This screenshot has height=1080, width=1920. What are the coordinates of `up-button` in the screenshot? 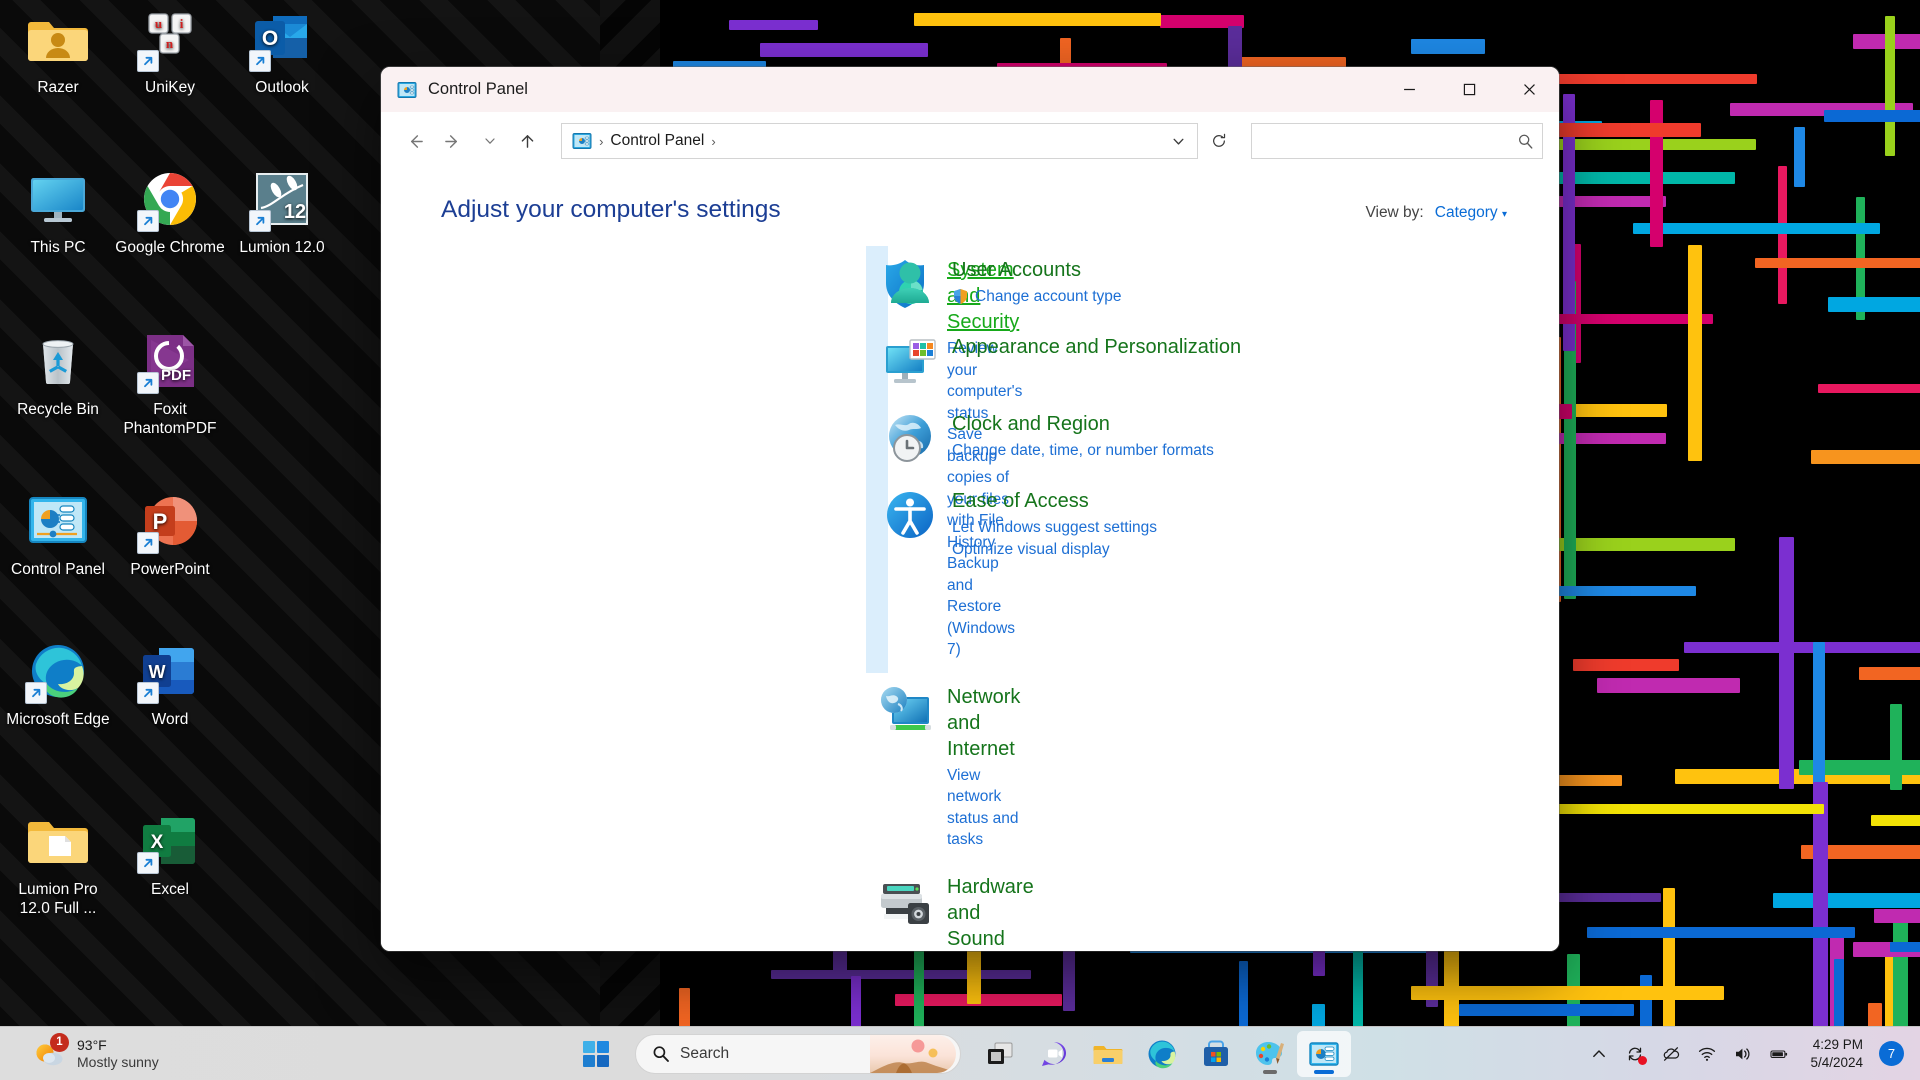 It's located at (527, 141).